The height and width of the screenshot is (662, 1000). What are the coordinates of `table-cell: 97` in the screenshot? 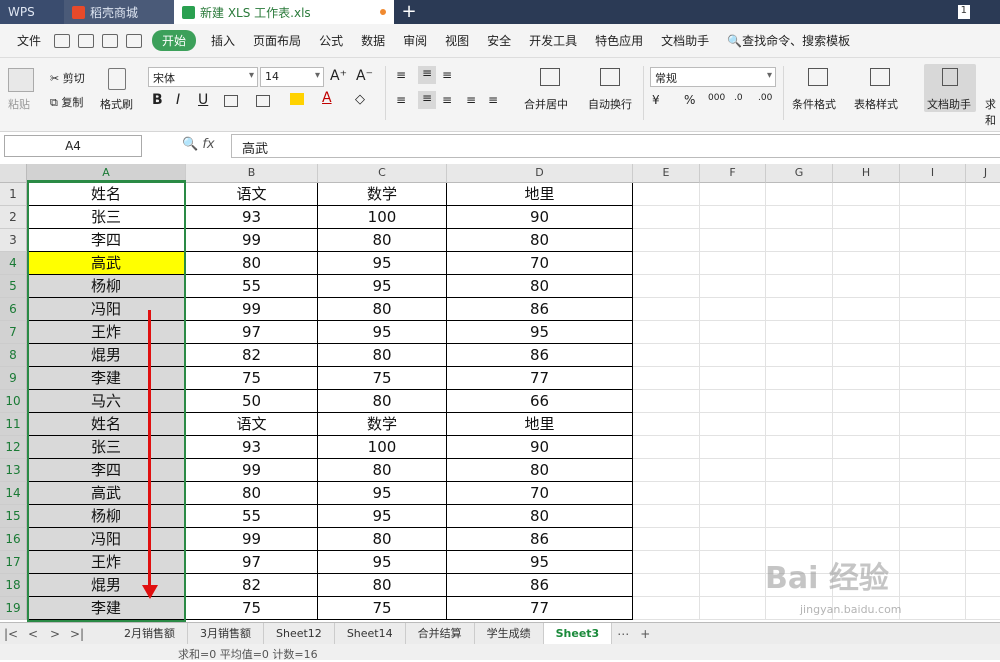 It's located at (252, 332).